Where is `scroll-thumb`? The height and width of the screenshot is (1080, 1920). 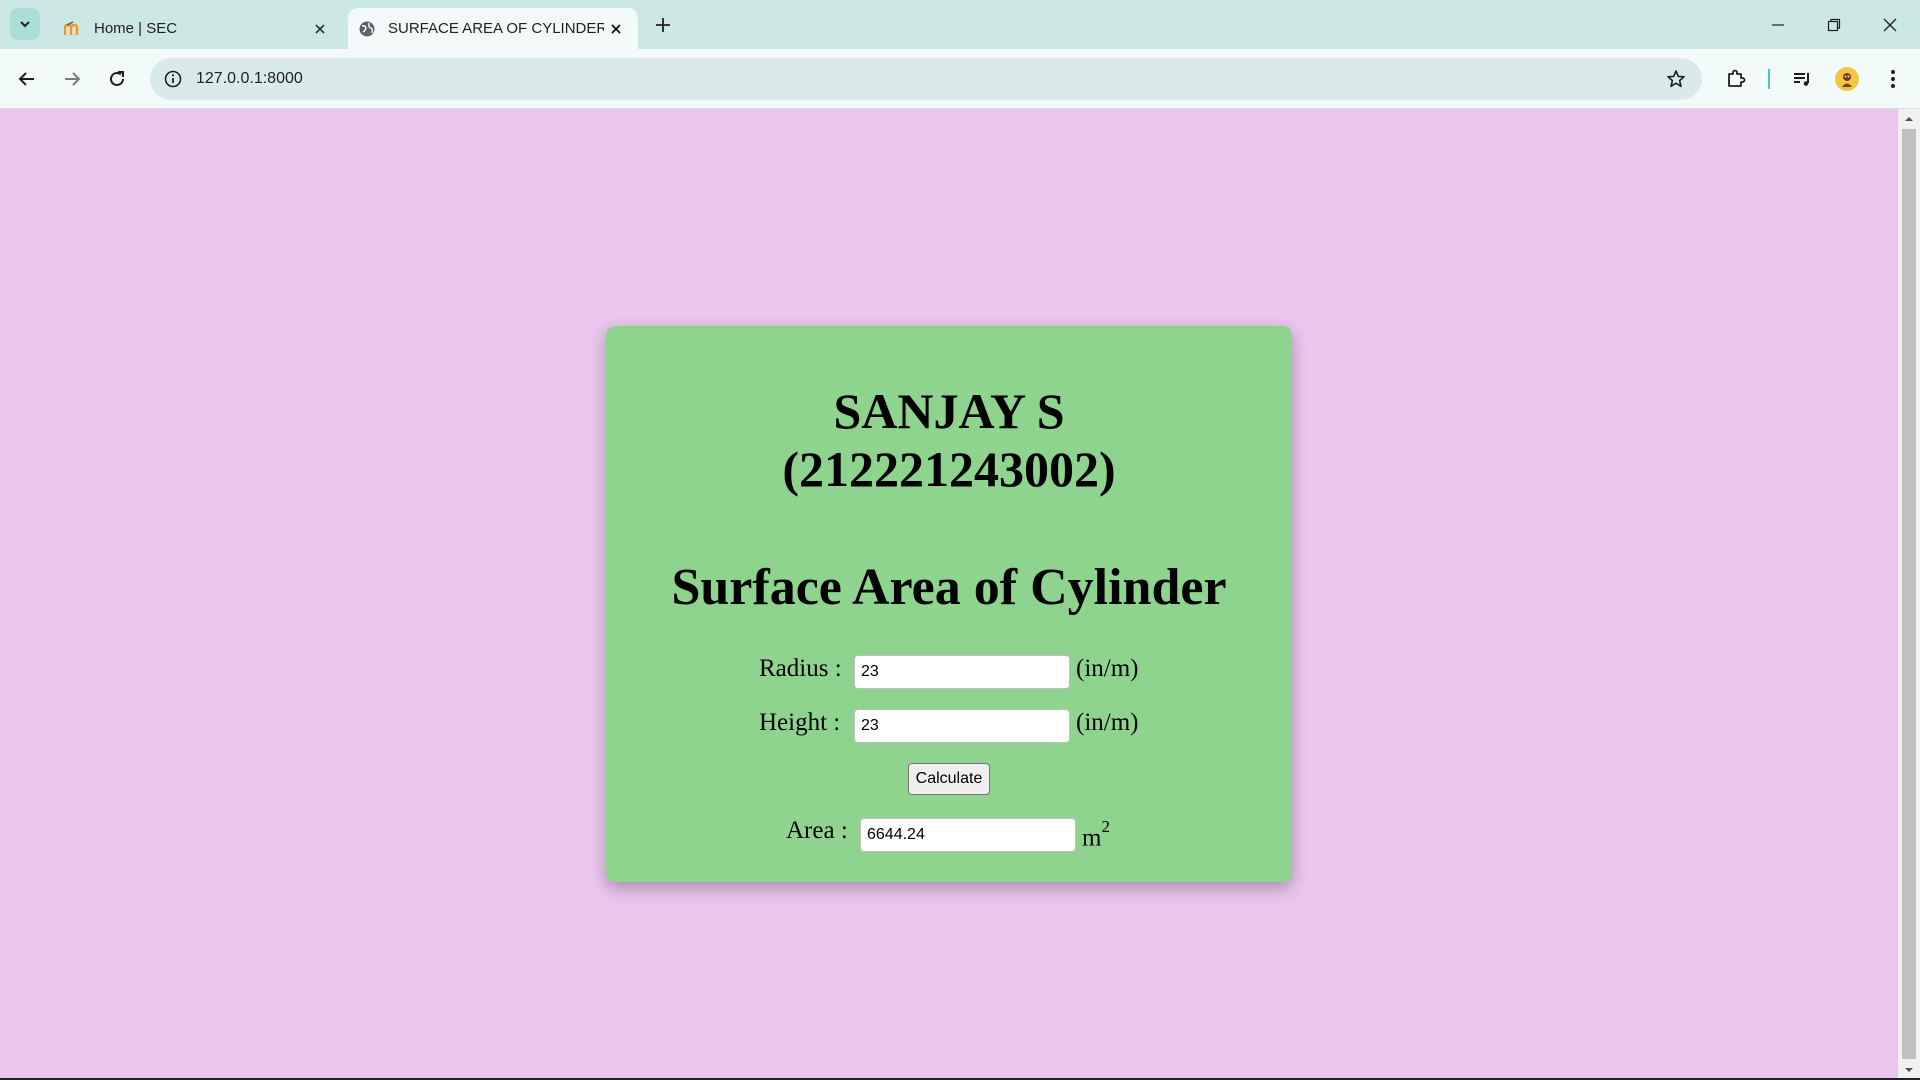
scroll-thumb is located at coordinates (1909, 594).